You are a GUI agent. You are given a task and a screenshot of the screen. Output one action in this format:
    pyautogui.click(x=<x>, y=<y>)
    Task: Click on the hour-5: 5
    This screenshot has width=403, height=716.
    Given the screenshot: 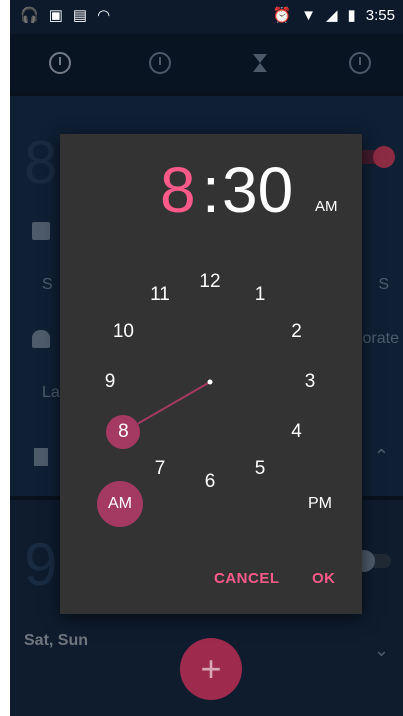 What is the action you would take?
    pyautogui.click(x=260, y=469)
    